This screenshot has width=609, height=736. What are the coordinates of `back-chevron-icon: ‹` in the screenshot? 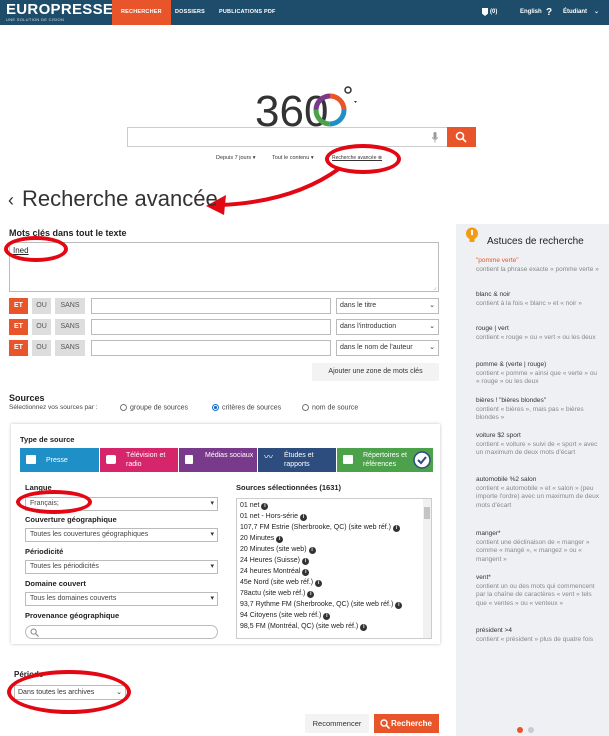 It's located at (11, 200).